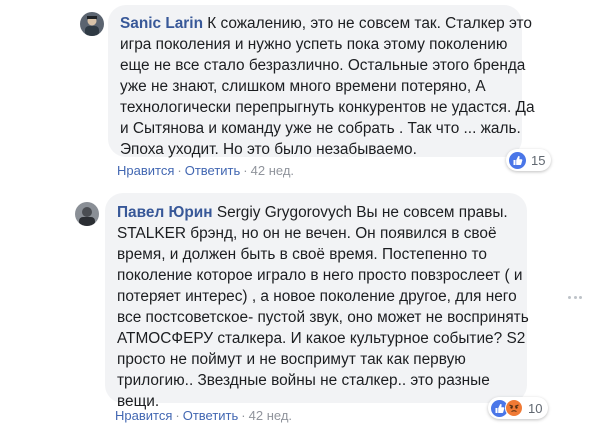  What do you see at coordinates (432, 212) in the screenshot?
I see `comment-text-line: Вы не совсем правы.` at bounding box center [432, 212].